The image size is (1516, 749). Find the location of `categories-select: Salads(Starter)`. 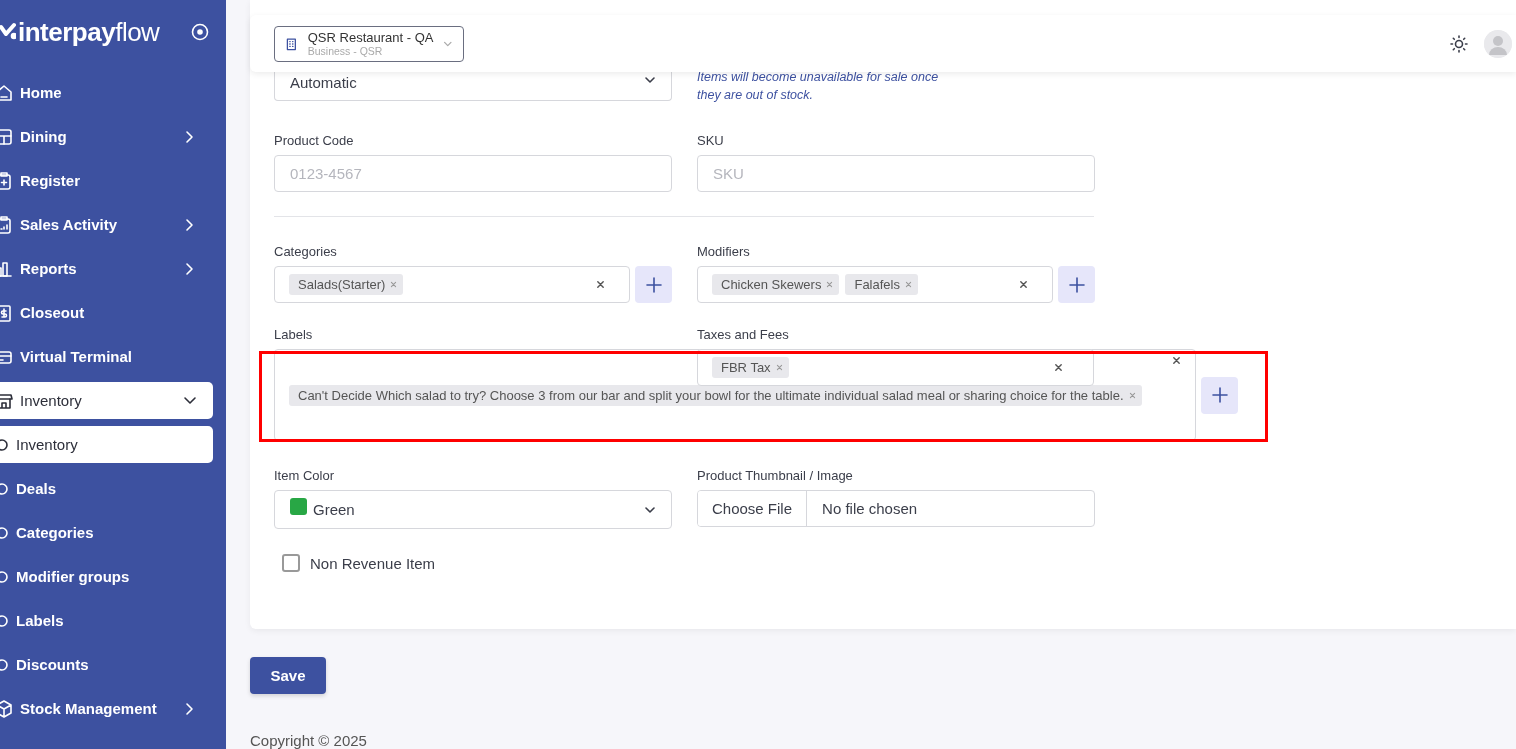

categories-select: Salads(Starter) is located at coordinates (452, 284).